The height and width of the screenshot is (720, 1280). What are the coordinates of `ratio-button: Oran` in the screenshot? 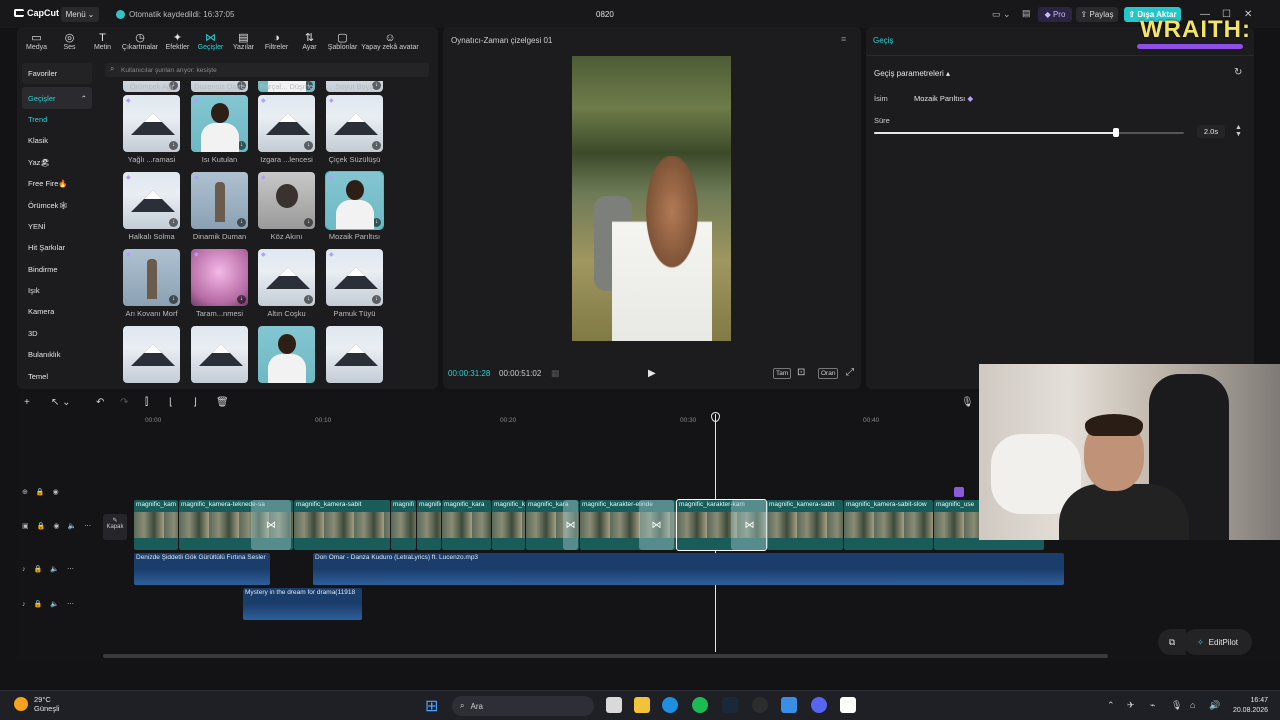 It's located at (828, 373).